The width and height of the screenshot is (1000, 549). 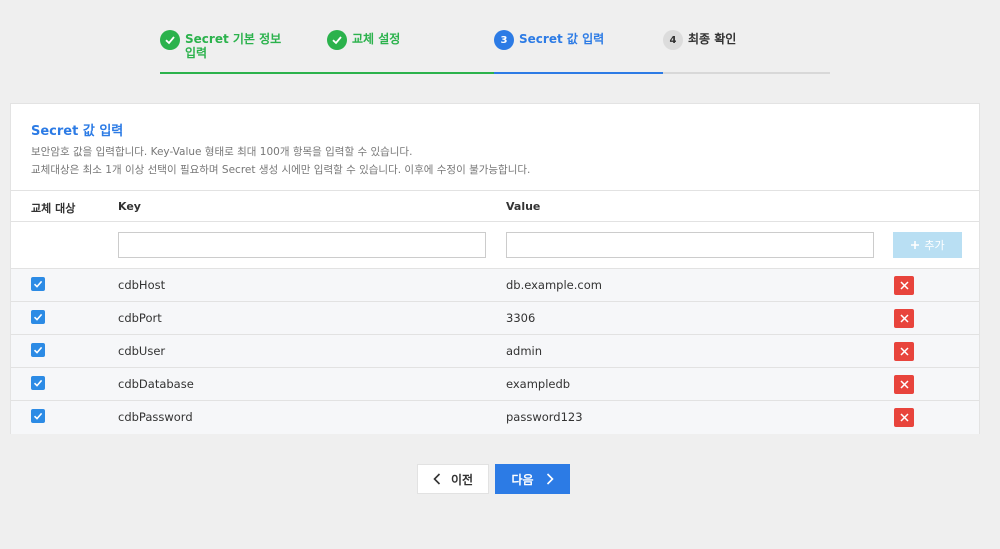 I want to click on next-button: 다음, so click(x=532, y=479).